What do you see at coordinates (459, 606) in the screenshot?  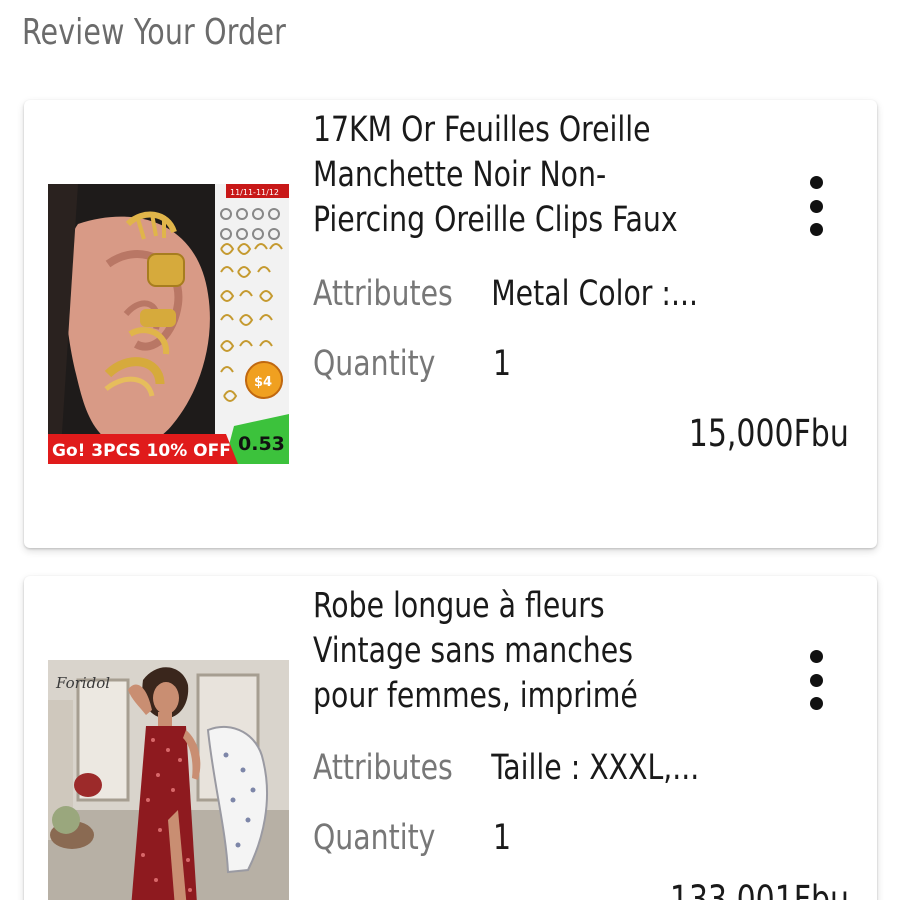 I see `product-title-line: Robe longue à fleurs` at bounding box center [459, 606].